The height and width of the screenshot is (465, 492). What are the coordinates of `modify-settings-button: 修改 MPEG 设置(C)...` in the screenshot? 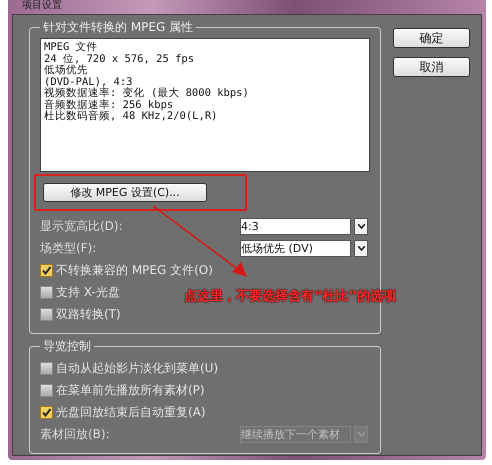 It's located at (125, 192).